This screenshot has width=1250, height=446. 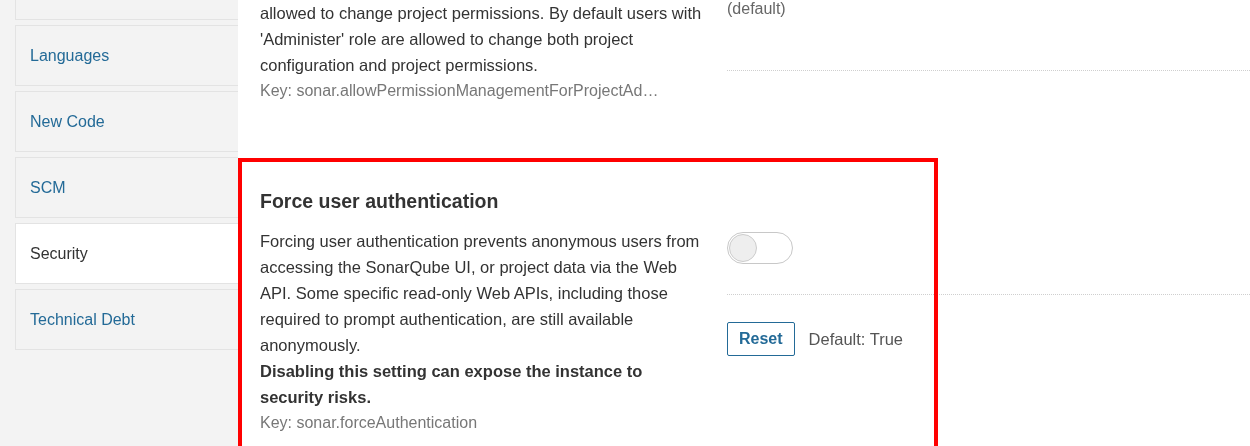 I want to click on sidebar-item: Technical Debt, so click(x=126, y=319).